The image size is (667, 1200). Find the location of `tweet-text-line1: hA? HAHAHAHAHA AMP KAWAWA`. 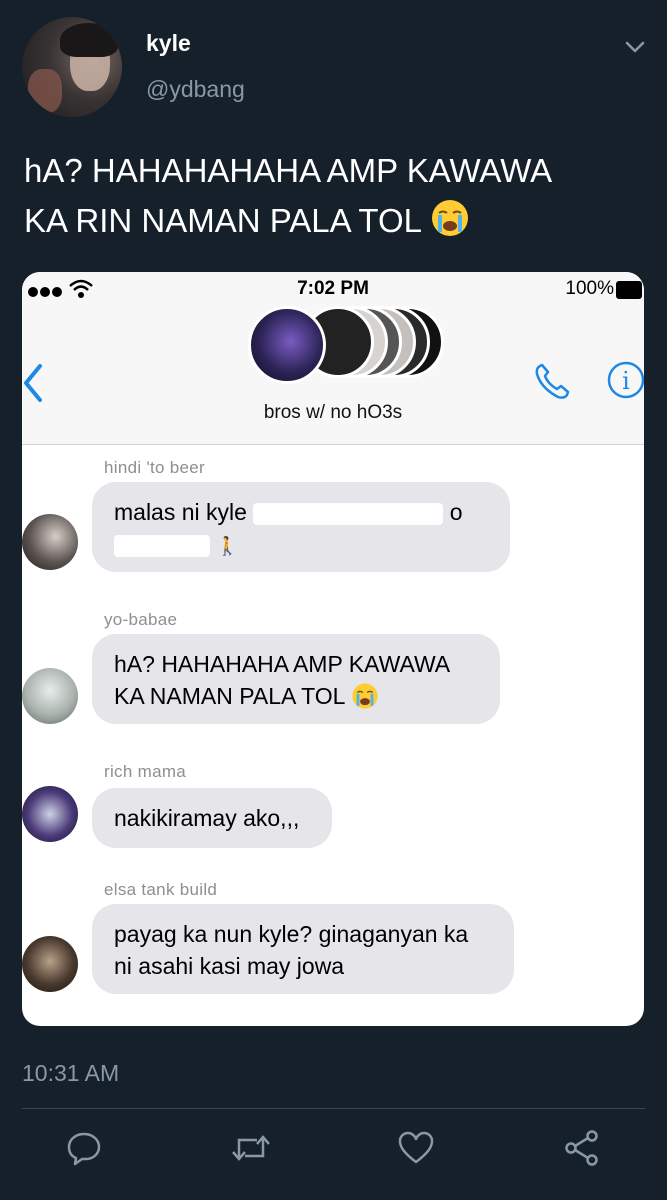

tweet-text-line1: hA? HAHAHAHAHA AMP KAWAWA is located at coordinates (288, 170).